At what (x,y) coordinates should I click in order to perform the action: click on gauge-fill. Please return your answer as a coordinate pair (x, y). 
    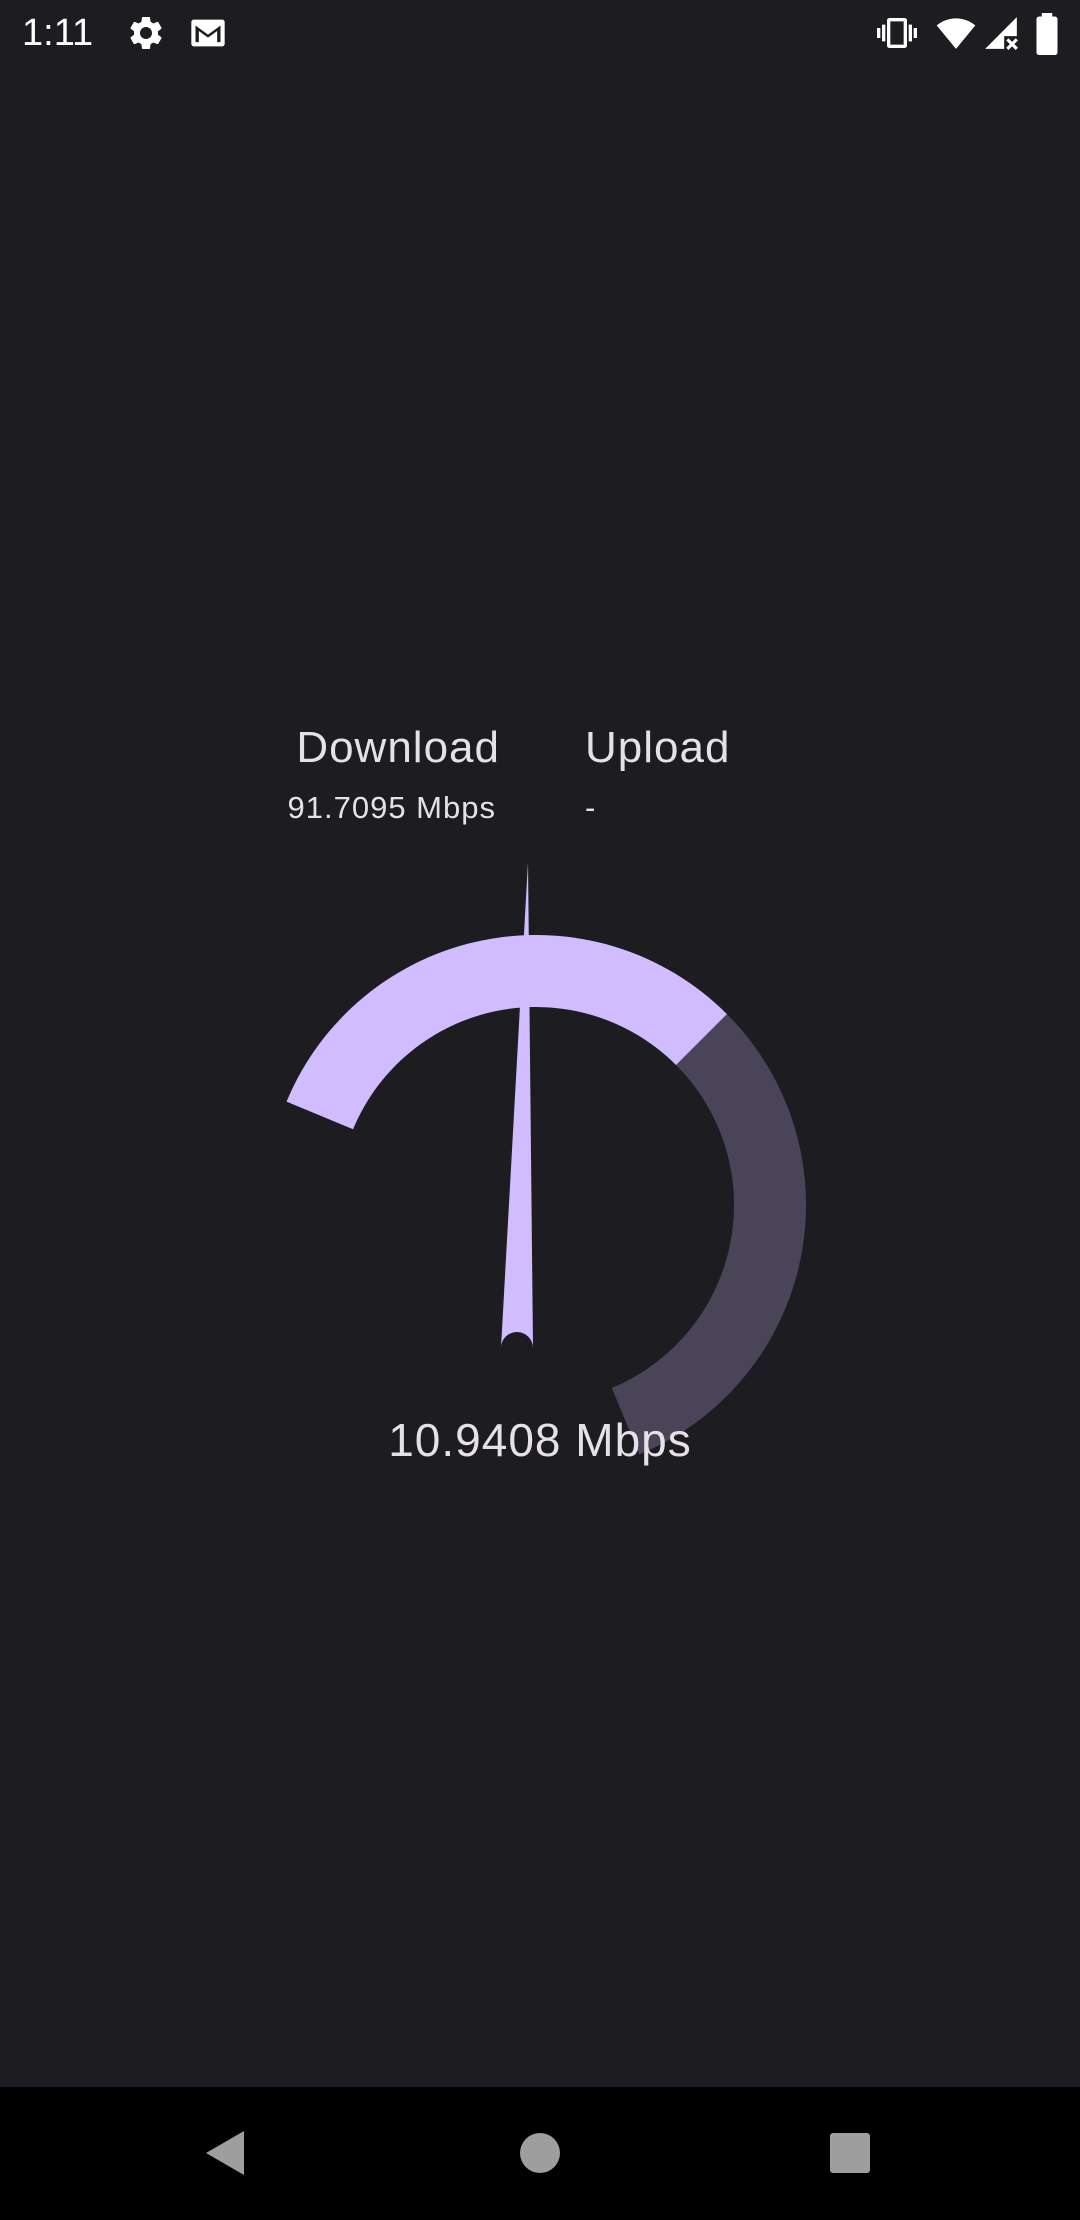
    Looking at the image, I should click on (506, 1032).